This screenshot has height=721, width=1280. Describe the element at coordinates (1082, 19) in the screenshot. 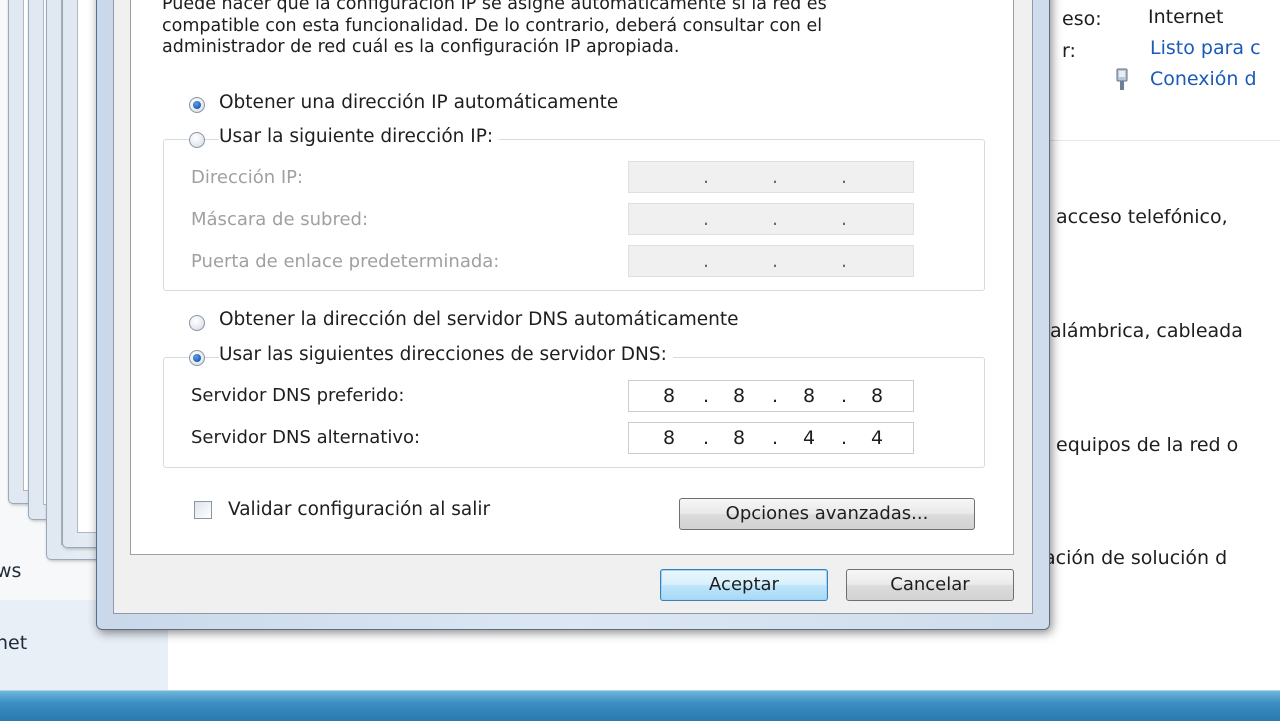

I see `access-type-label: eso:` at that location.